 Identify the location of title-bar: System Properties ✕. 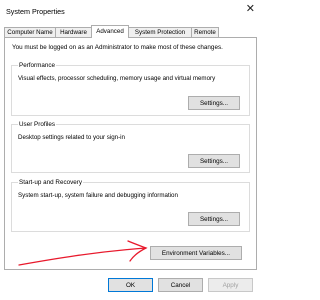
(130, 11).